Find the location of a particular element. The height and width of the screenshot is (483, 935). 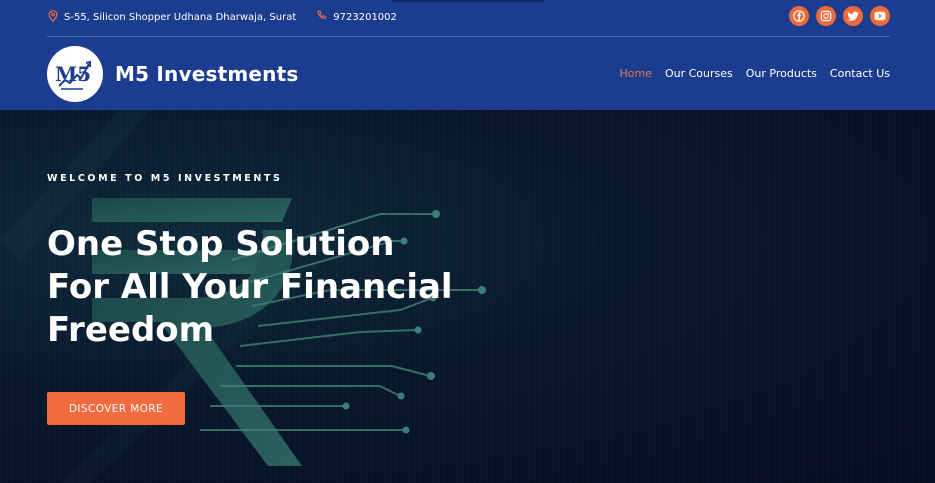

headline-line-3: Freedom is located at coordinates (131, 330).